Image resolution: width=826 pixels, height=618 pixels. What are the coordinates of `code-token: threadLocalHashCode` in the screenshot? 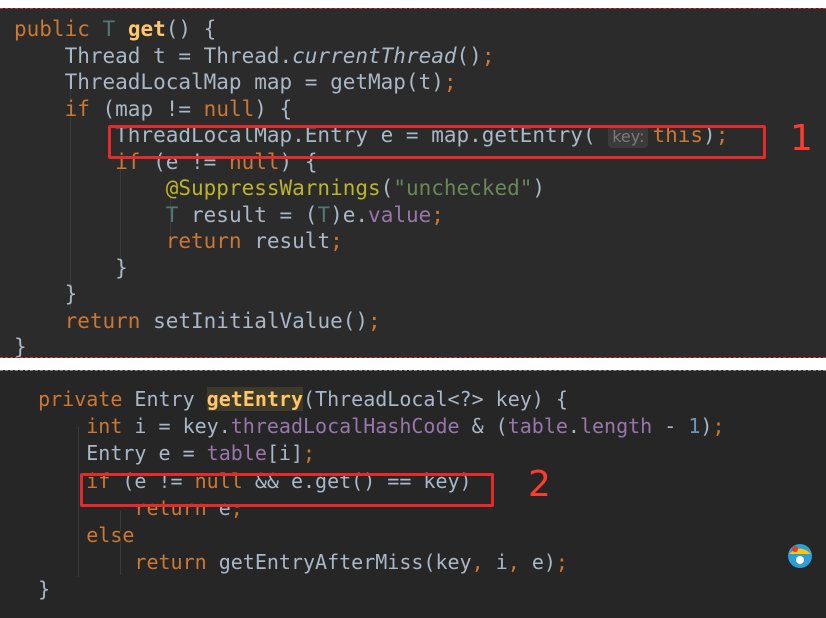 It's located at (345, 426).